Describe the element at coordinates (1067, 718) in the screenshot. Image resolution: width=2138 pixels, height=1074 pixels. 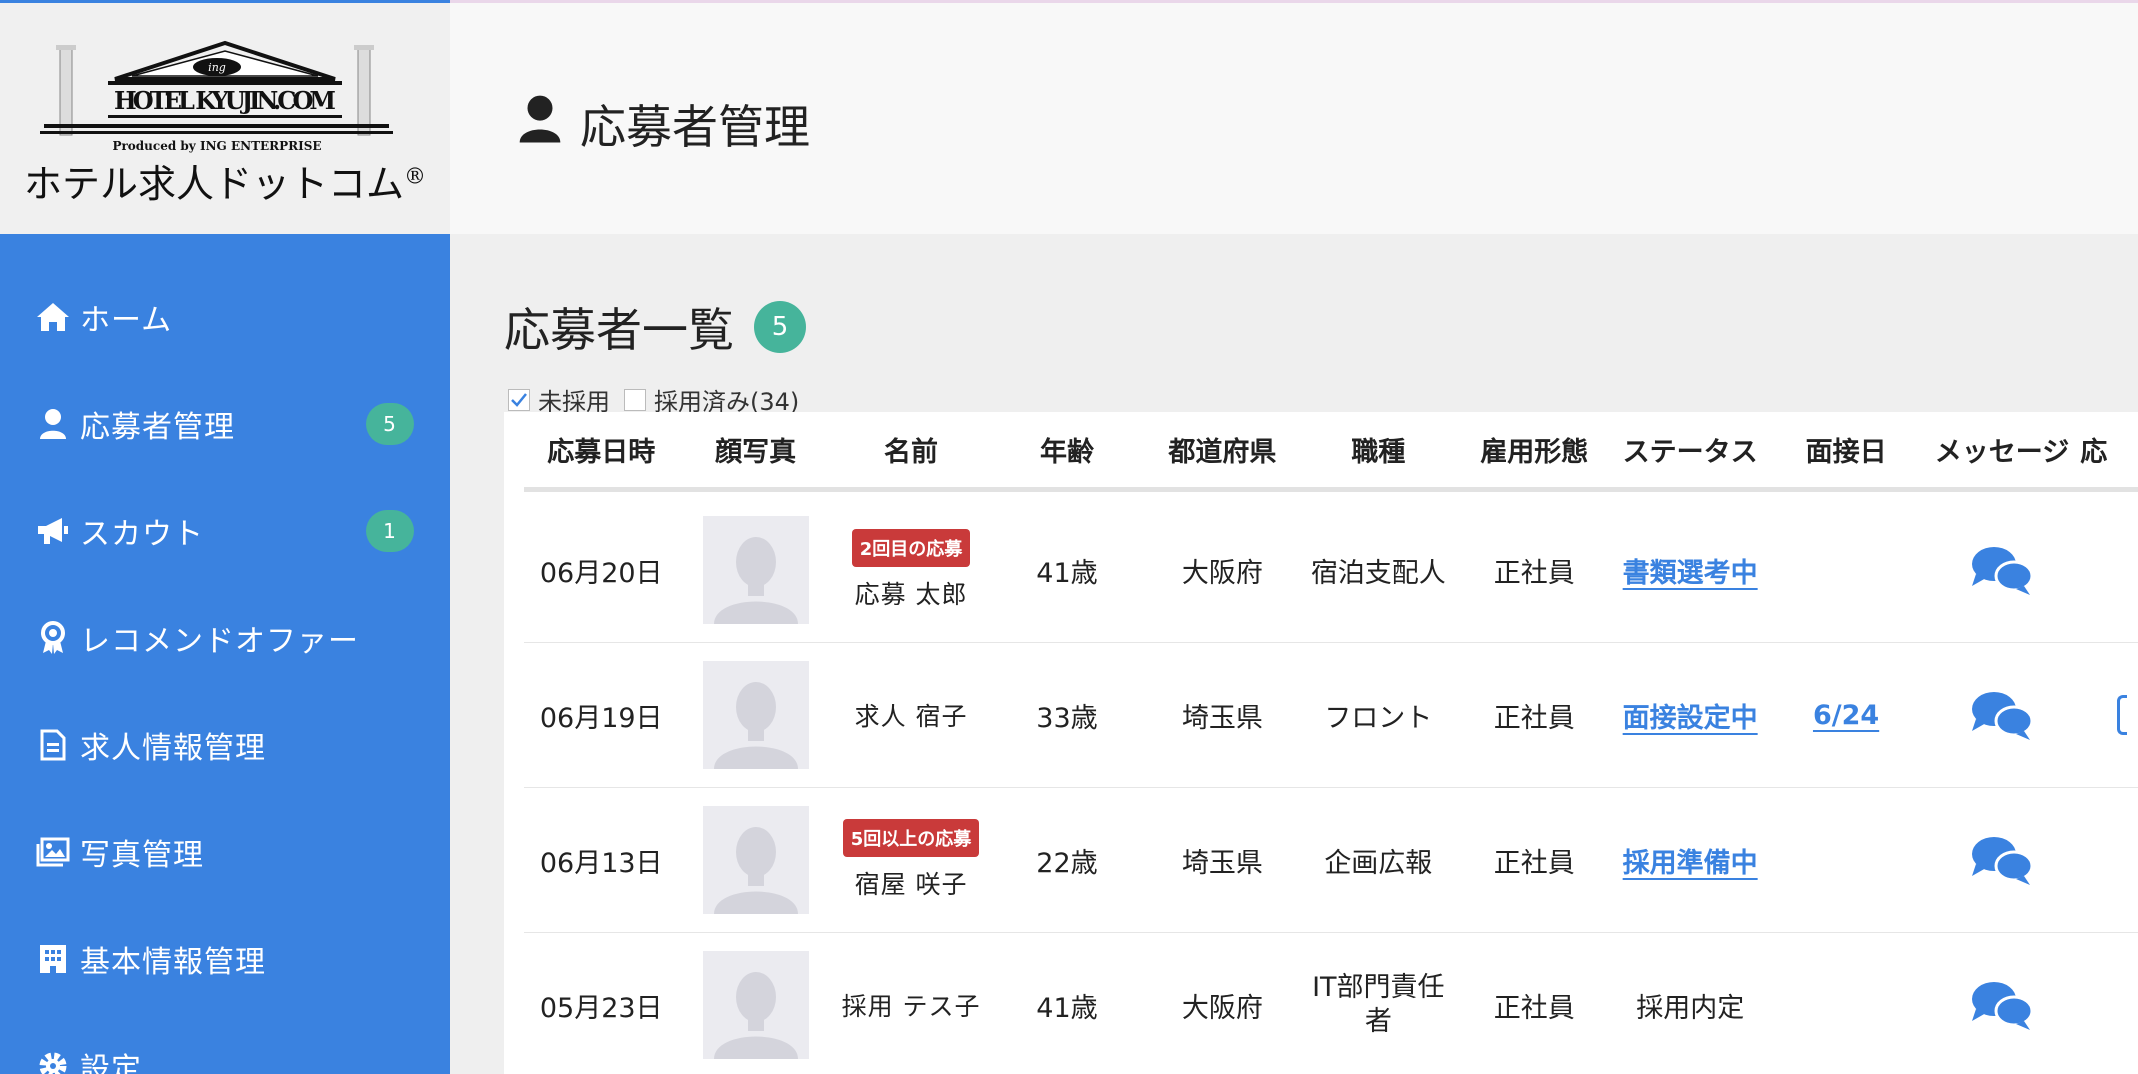
I see `cell-age: 33歳` at that location.